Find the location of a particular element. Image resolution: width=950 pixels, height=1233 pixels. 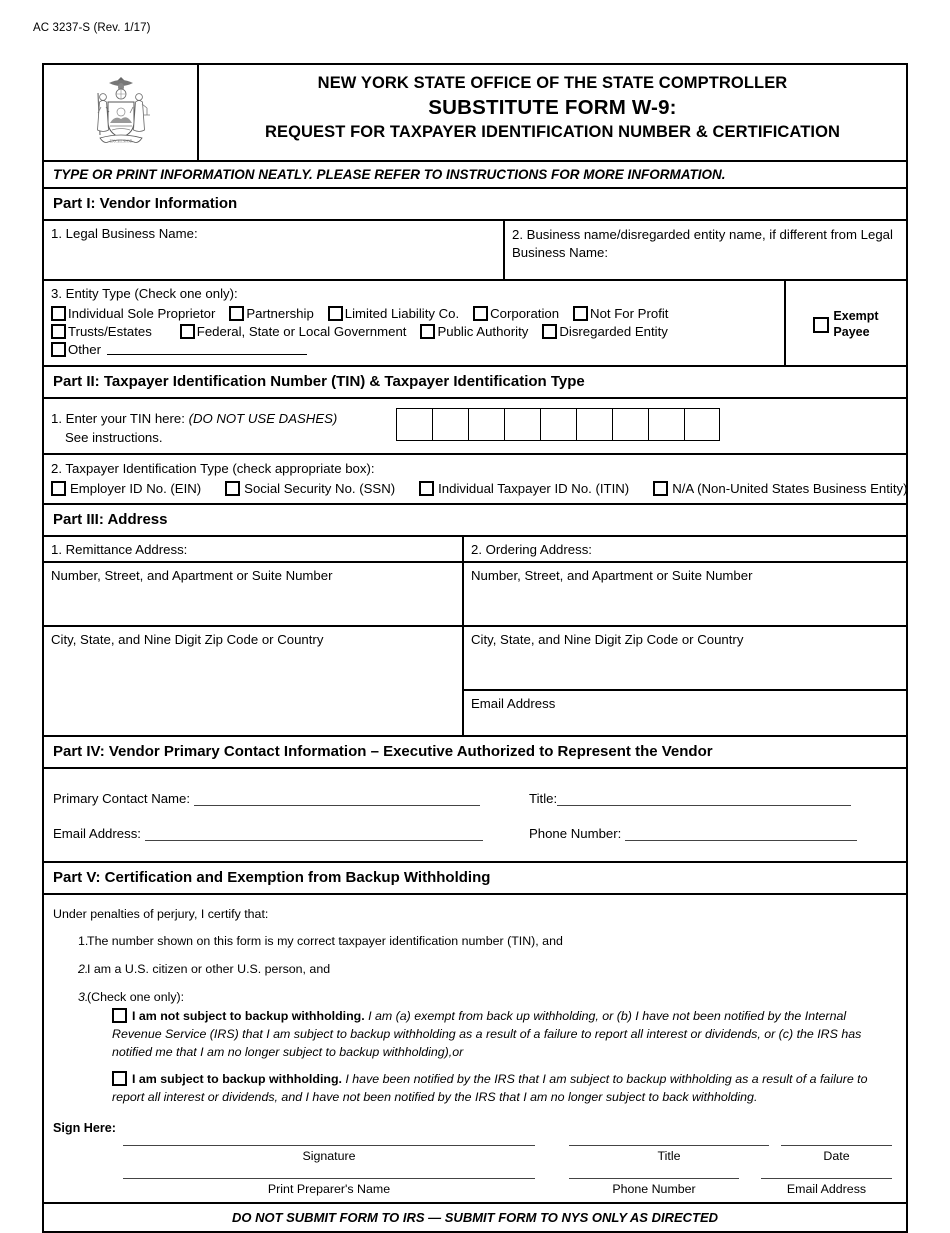

label-corporation: Corporation is located at coordinates (525, 313).